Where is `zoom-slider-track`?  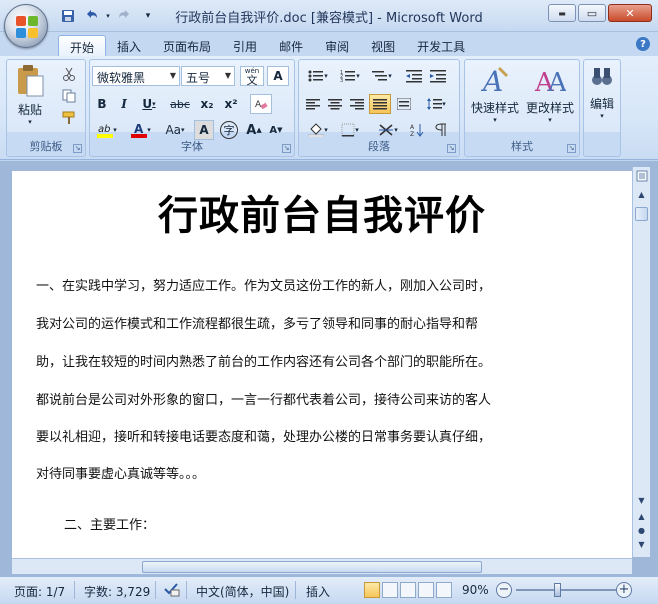
zoom-slider-track is located at coordinates (566, 590).